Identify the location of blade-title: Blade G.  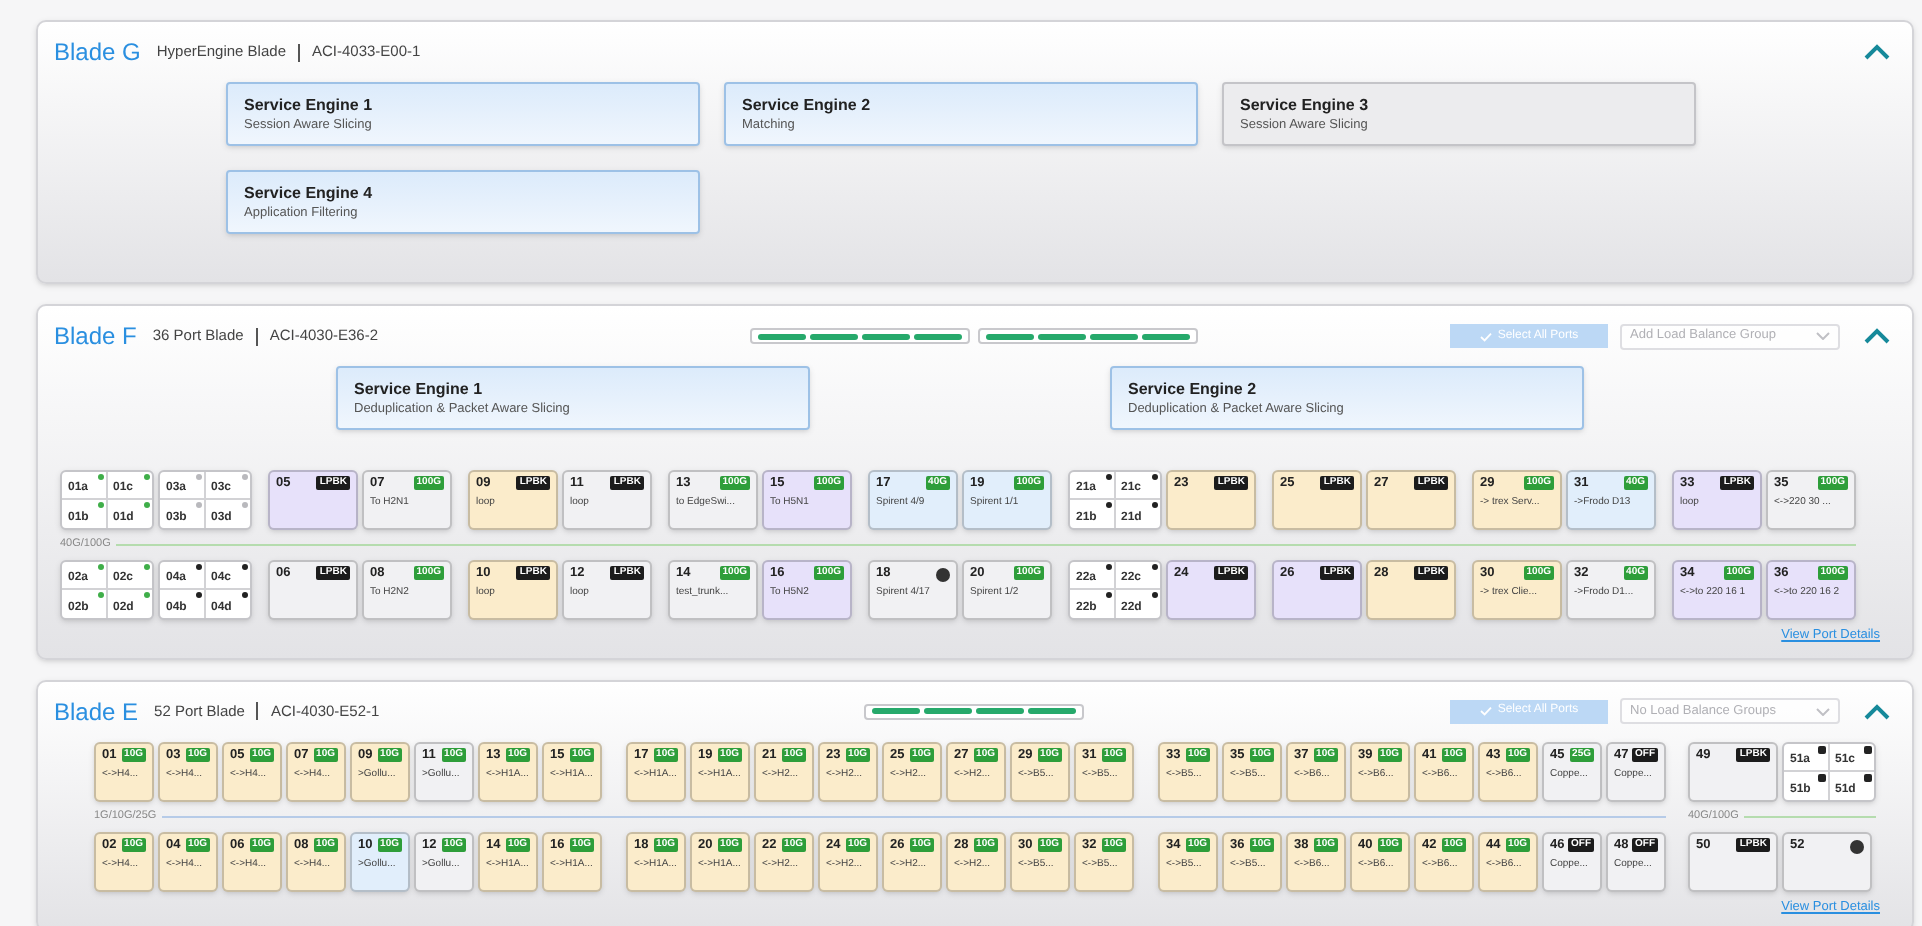
(97, 53).